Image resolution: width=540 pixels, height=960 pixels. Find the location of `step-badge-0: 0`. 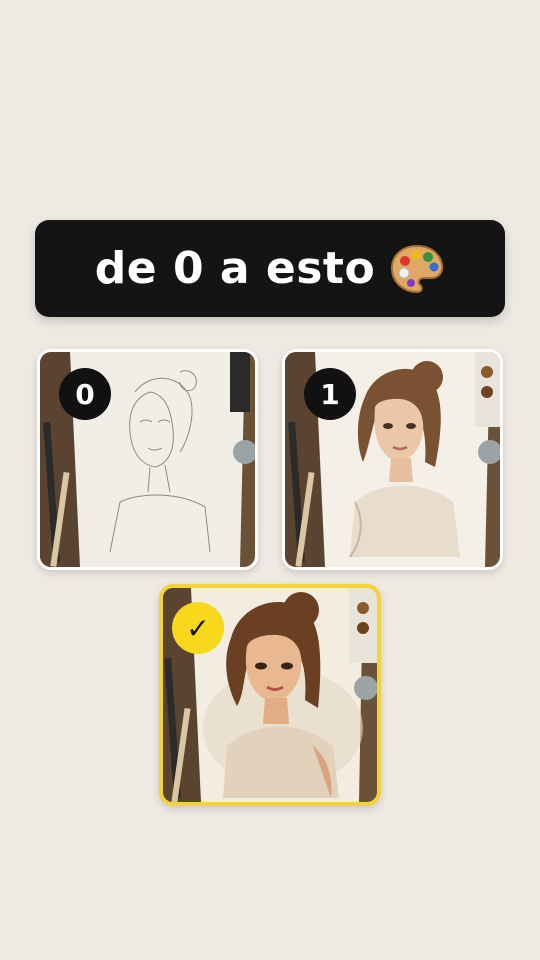

step-badge-0: 0 is located at coordinates (85, 394).